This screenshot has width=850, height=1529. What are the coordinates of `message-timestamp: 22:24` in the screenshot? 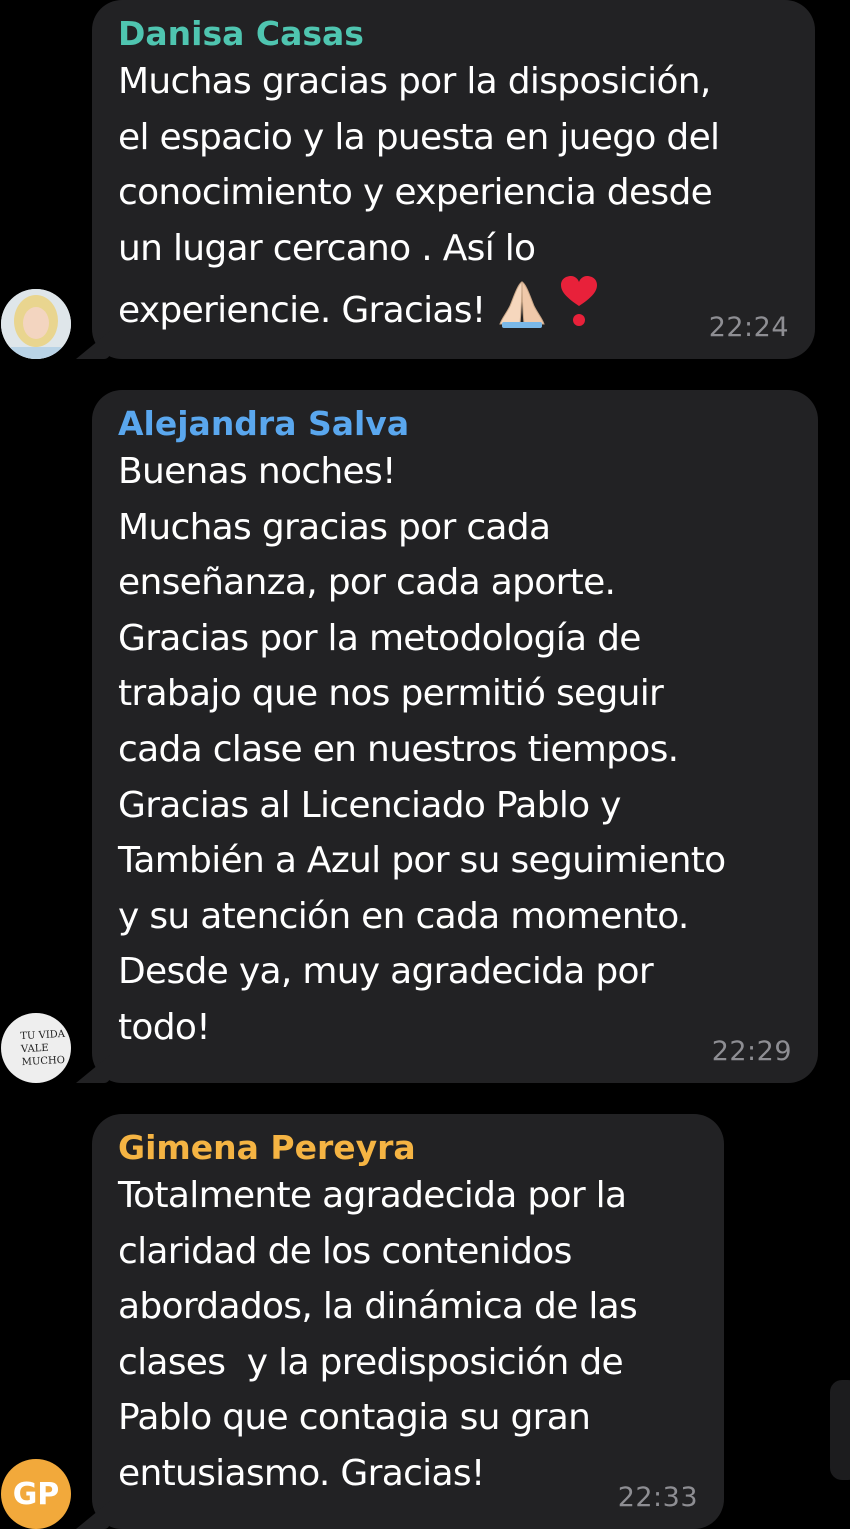 It's located at (748, 327).